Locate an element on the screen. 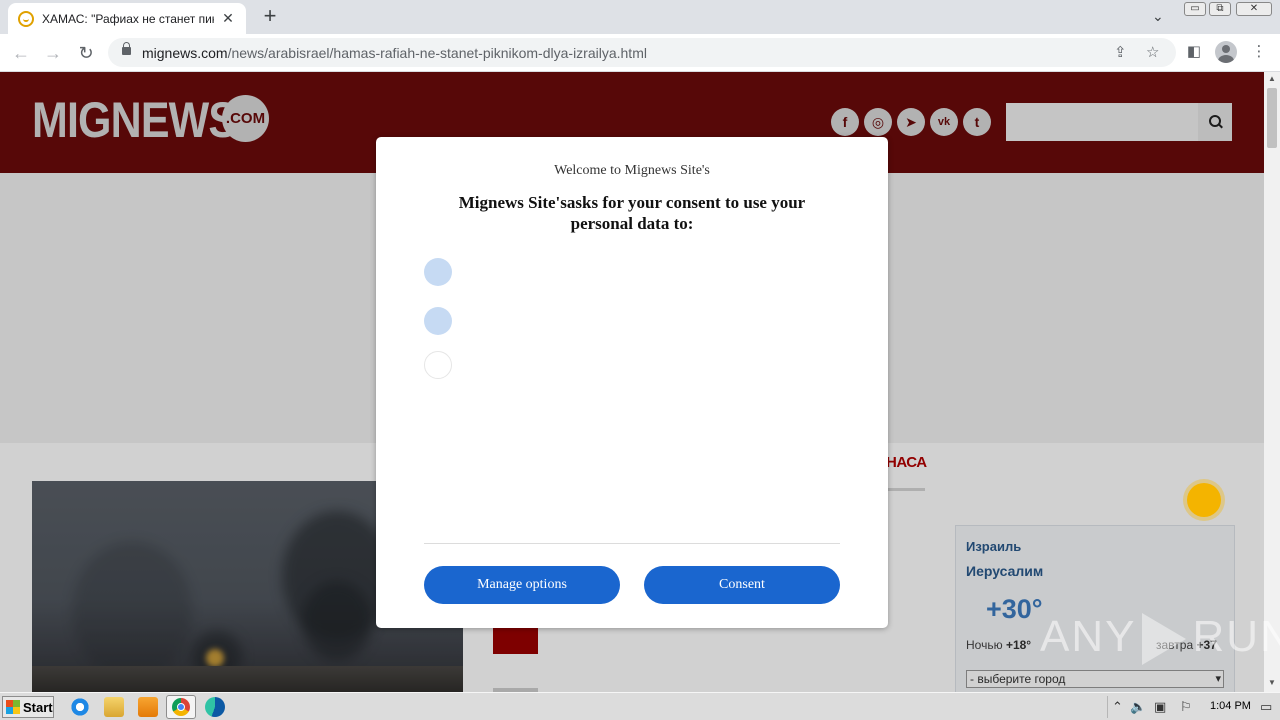  tab-search-chevron-icon: ⌄ is located at coordinates (1158, 16).